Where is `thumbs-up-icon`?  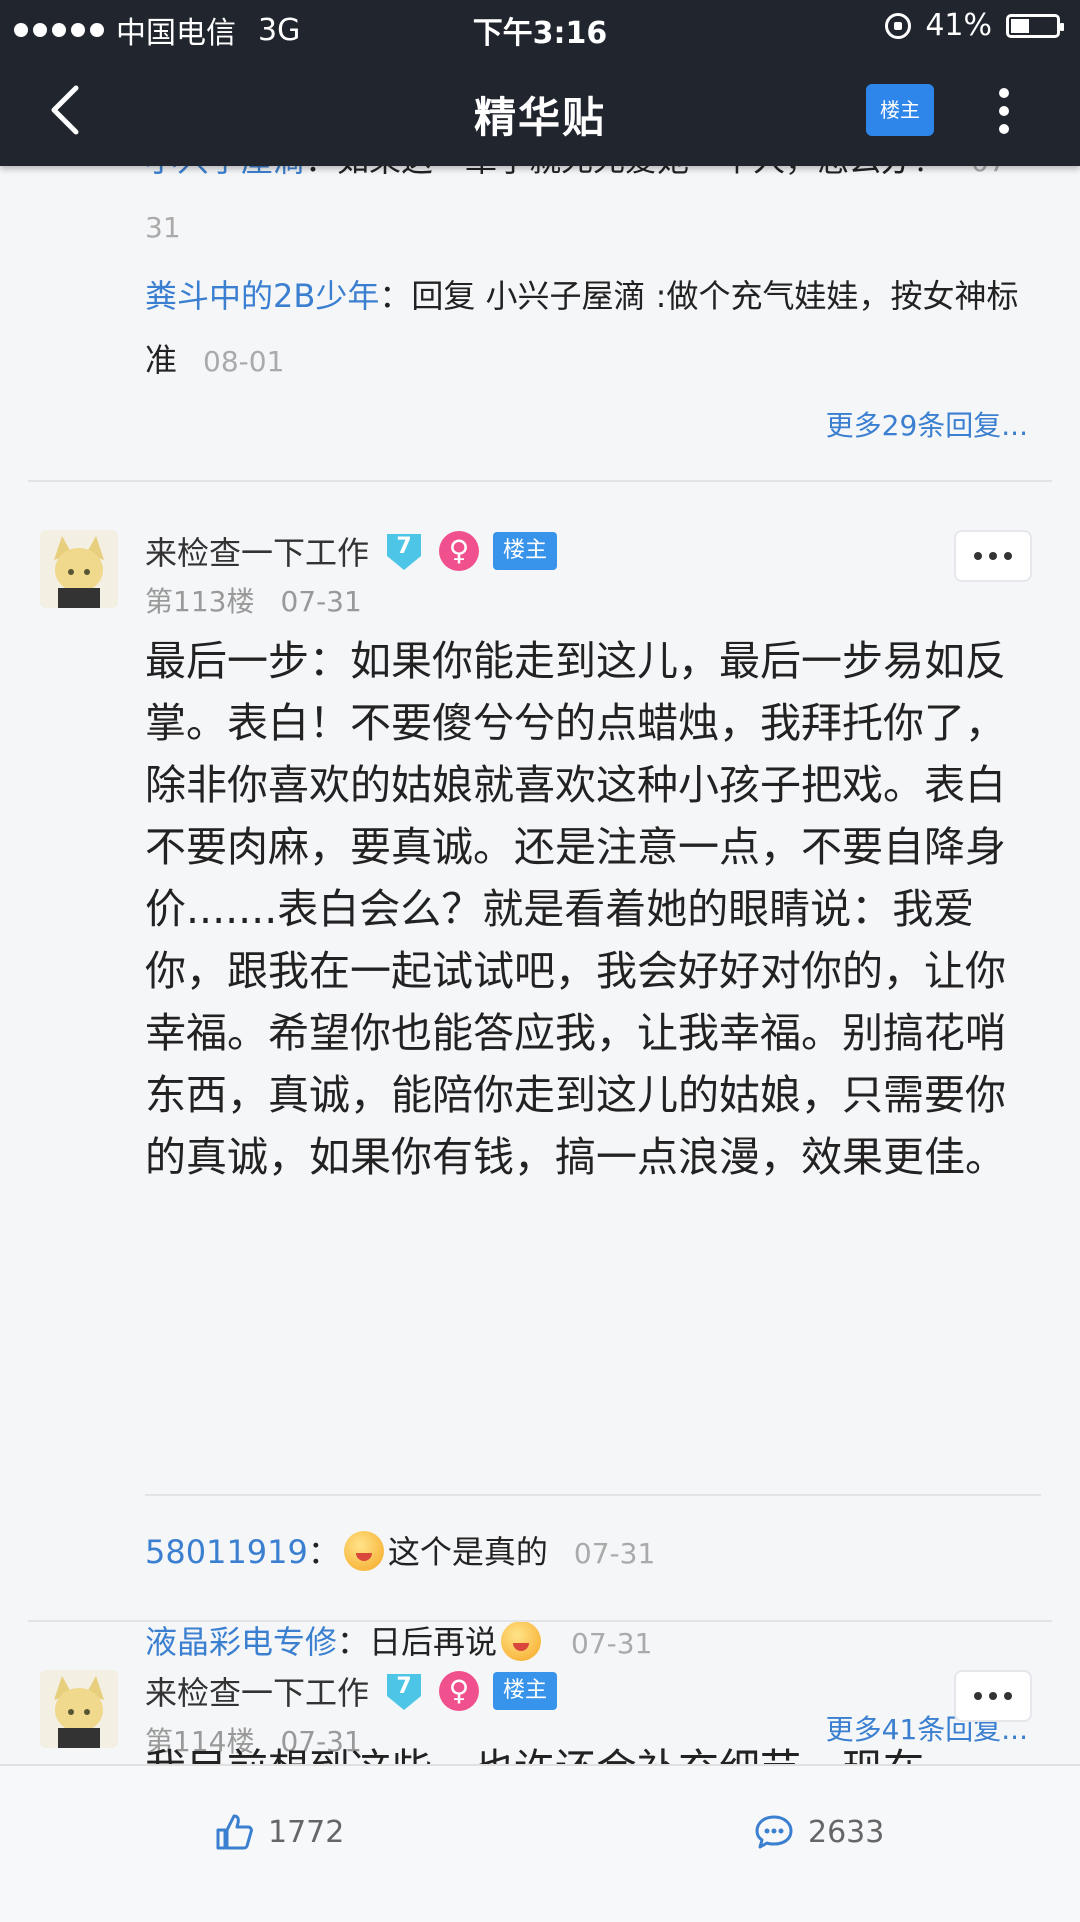
thumbs-up-icon is located at coordinates (234, 1832).